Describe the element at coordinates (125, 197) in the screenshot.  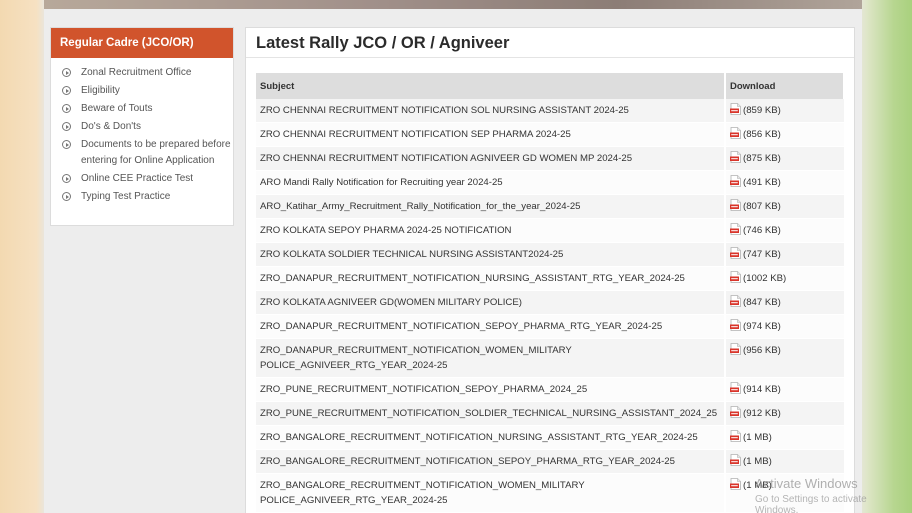
I see `sidebar-item-label: Typing Test Practice` at that location.